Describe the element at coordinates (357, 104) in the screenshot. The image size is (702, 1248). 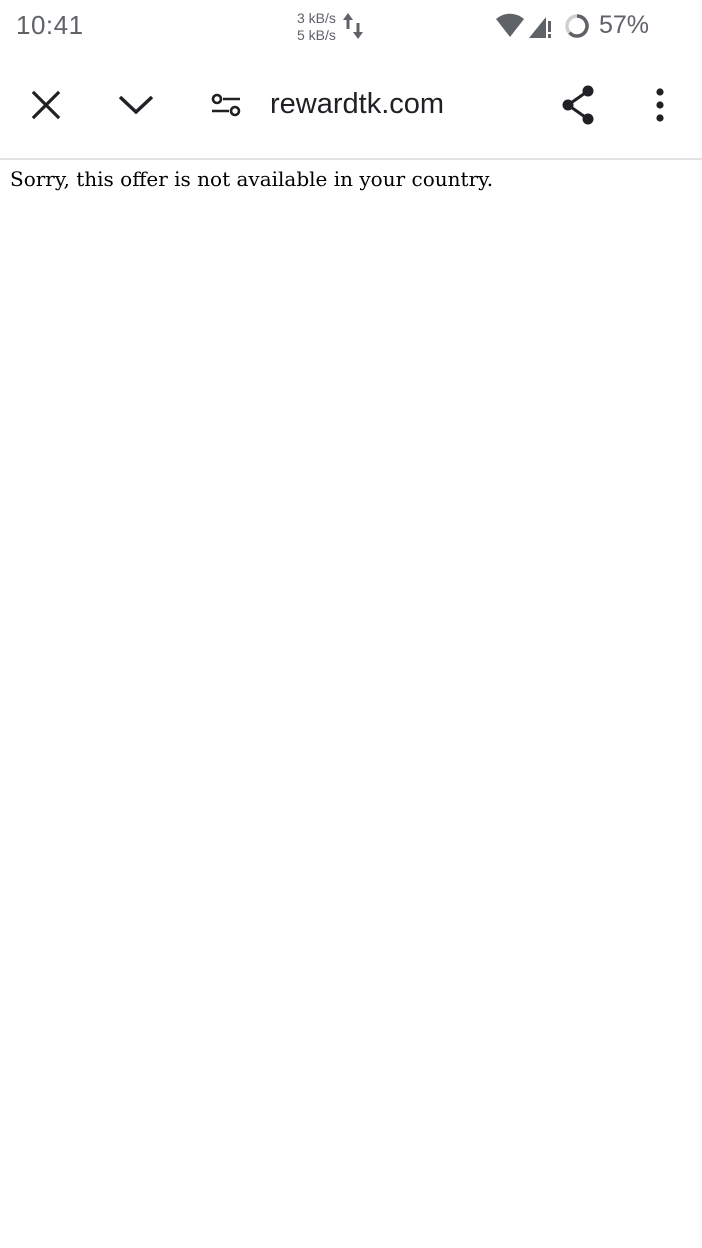
I see `url-text: rewardtk.com` at that location.